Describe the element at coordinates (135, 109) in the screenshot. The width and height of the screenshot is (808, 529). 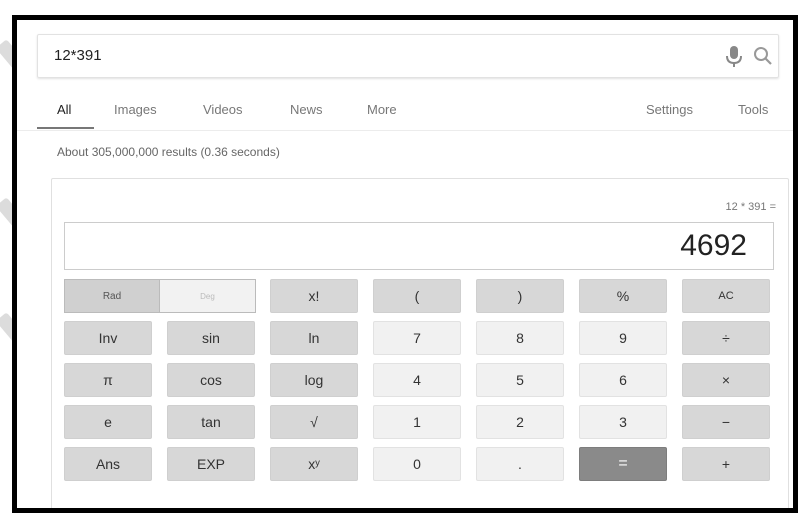
I see `tab-images: Images` at that location.